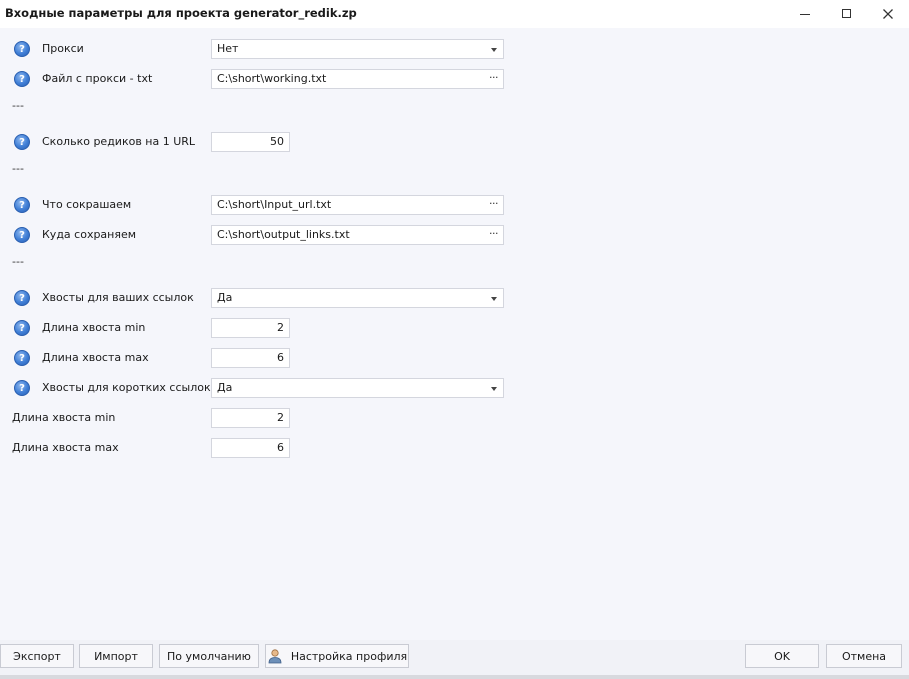 The width and height of the screenshot is (909, 679). What do you see at coordinates (97, 78) in the screenshot?
I see `param-label: Файл с прокси - txt` at bounding box center [97, 78].